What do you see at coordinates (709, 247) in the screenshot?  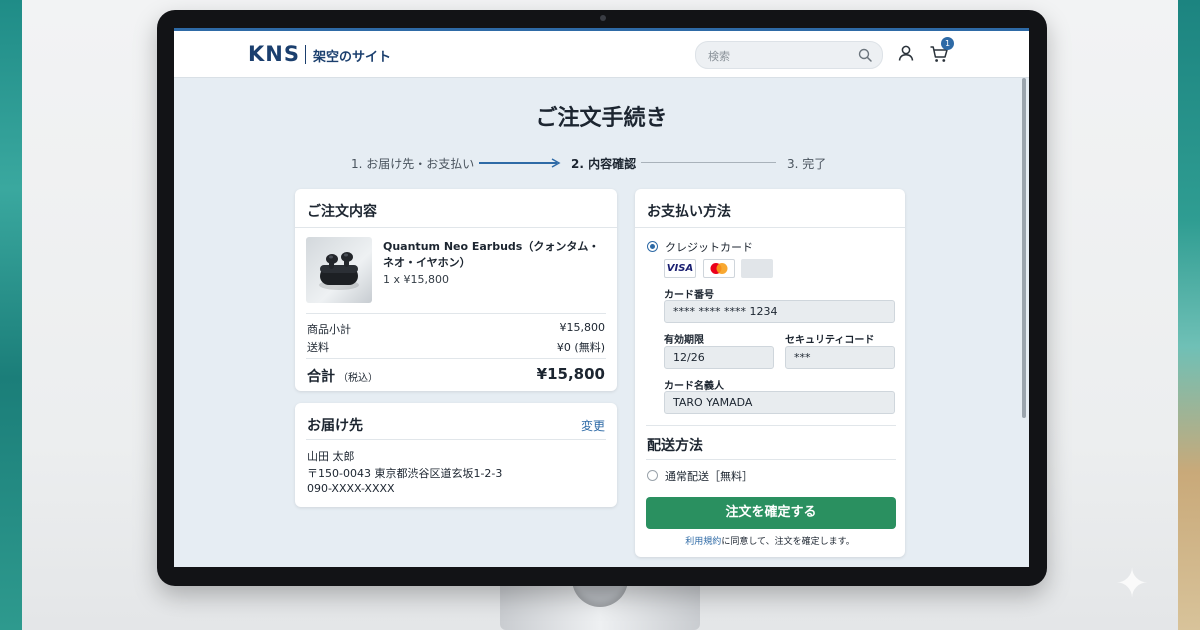 I see `credit-card-label: クレジットカード` at bounding box center [709, 247].